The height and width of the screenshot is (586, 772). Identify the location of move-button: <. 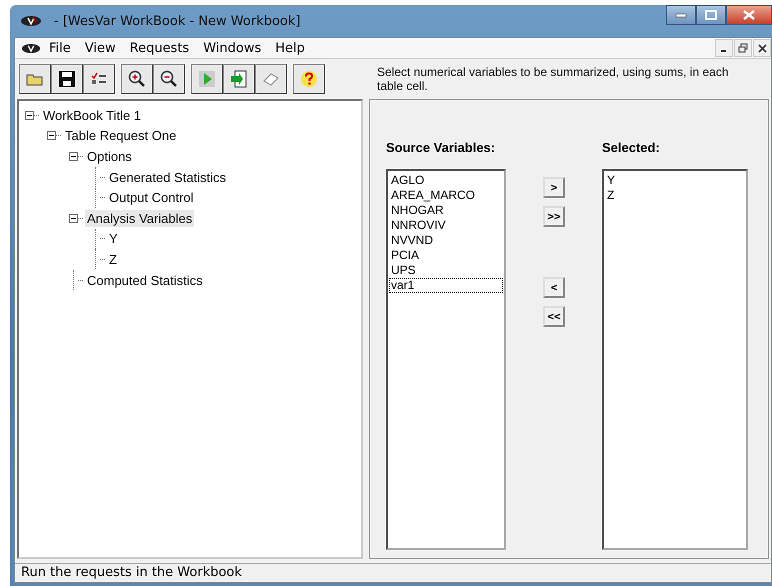
(554, 287).